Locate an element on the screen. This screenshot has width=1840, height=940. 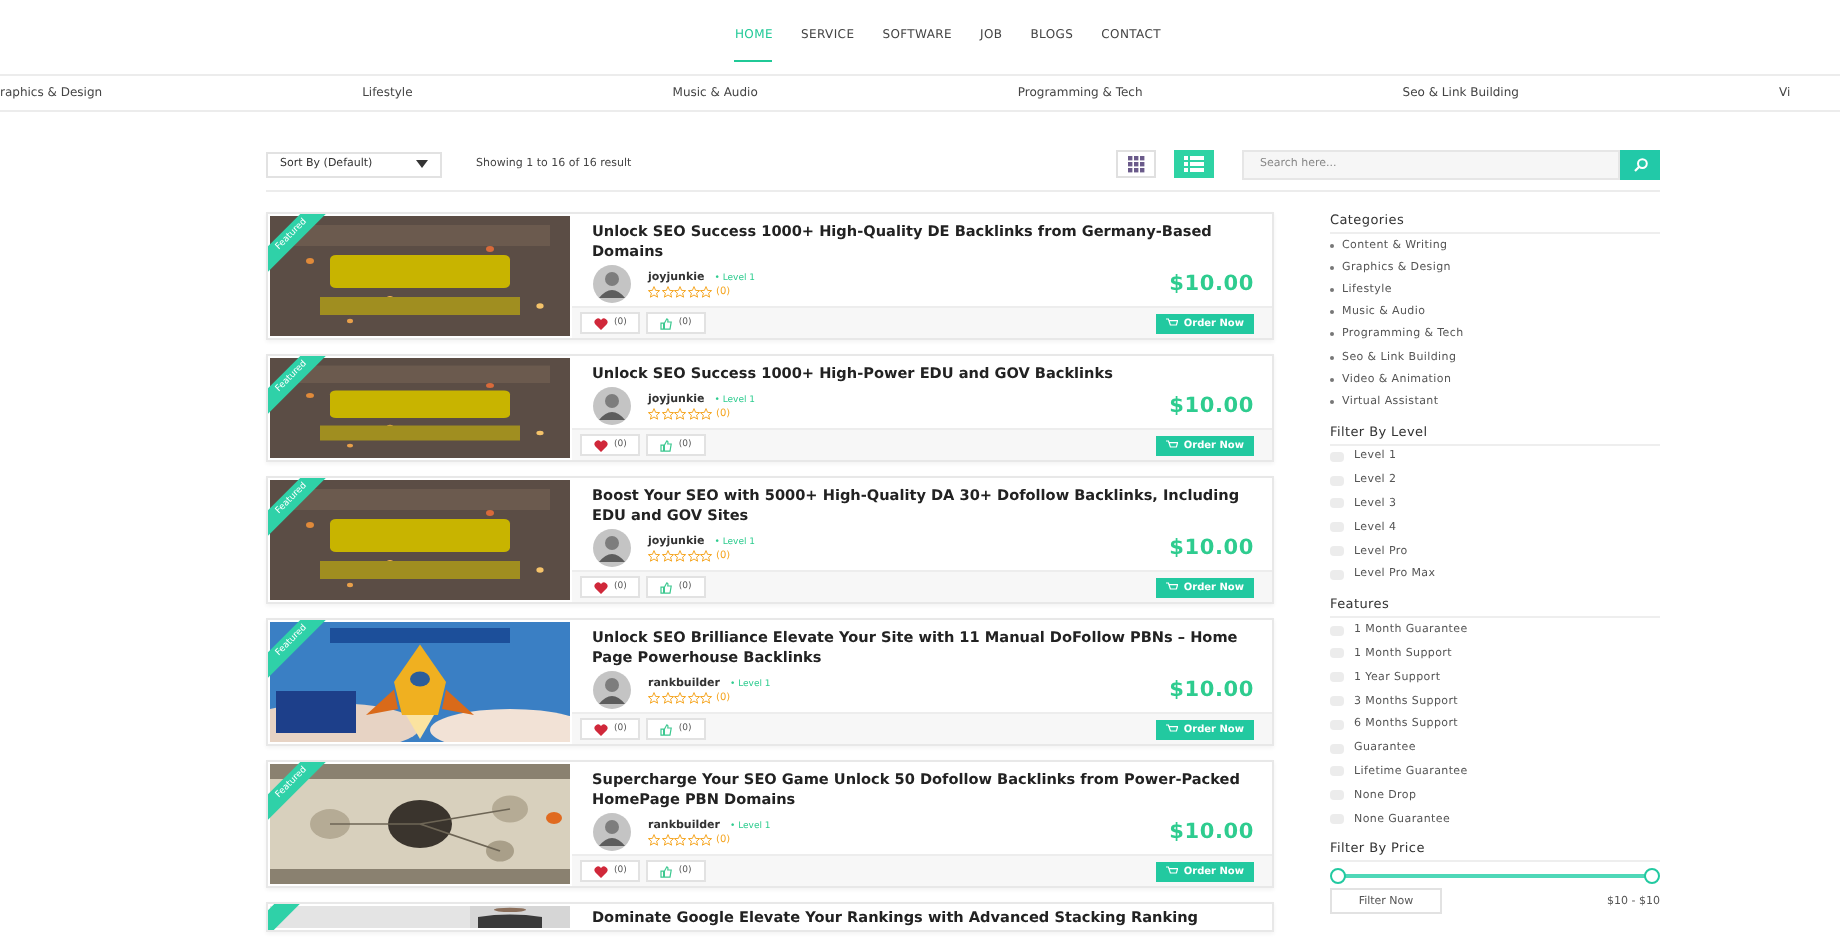
search-icon is located at coordinates (1640, 164).